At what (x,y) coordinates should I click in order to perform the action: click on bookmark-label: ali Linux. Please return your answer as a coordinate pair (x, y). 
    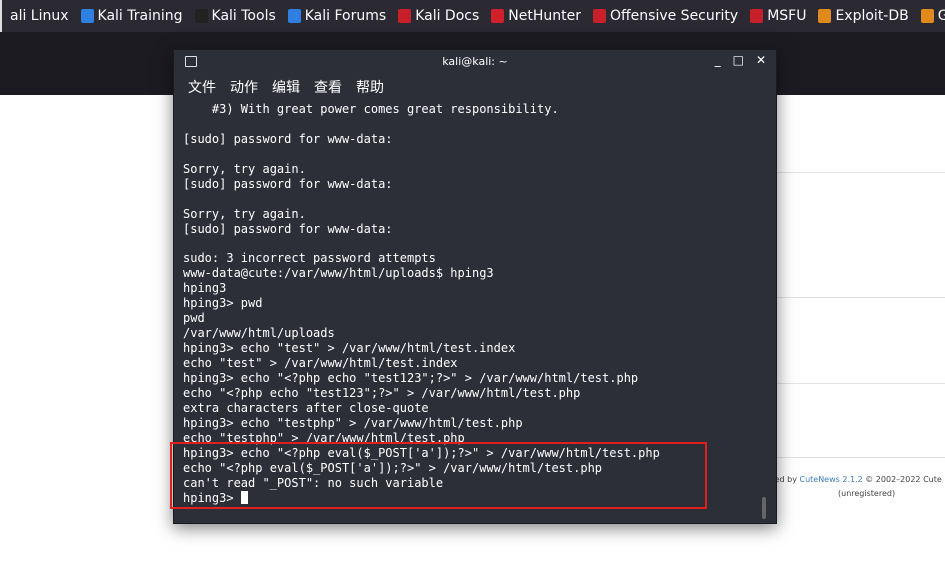
    Looking at the image, I should click on (39, 16).